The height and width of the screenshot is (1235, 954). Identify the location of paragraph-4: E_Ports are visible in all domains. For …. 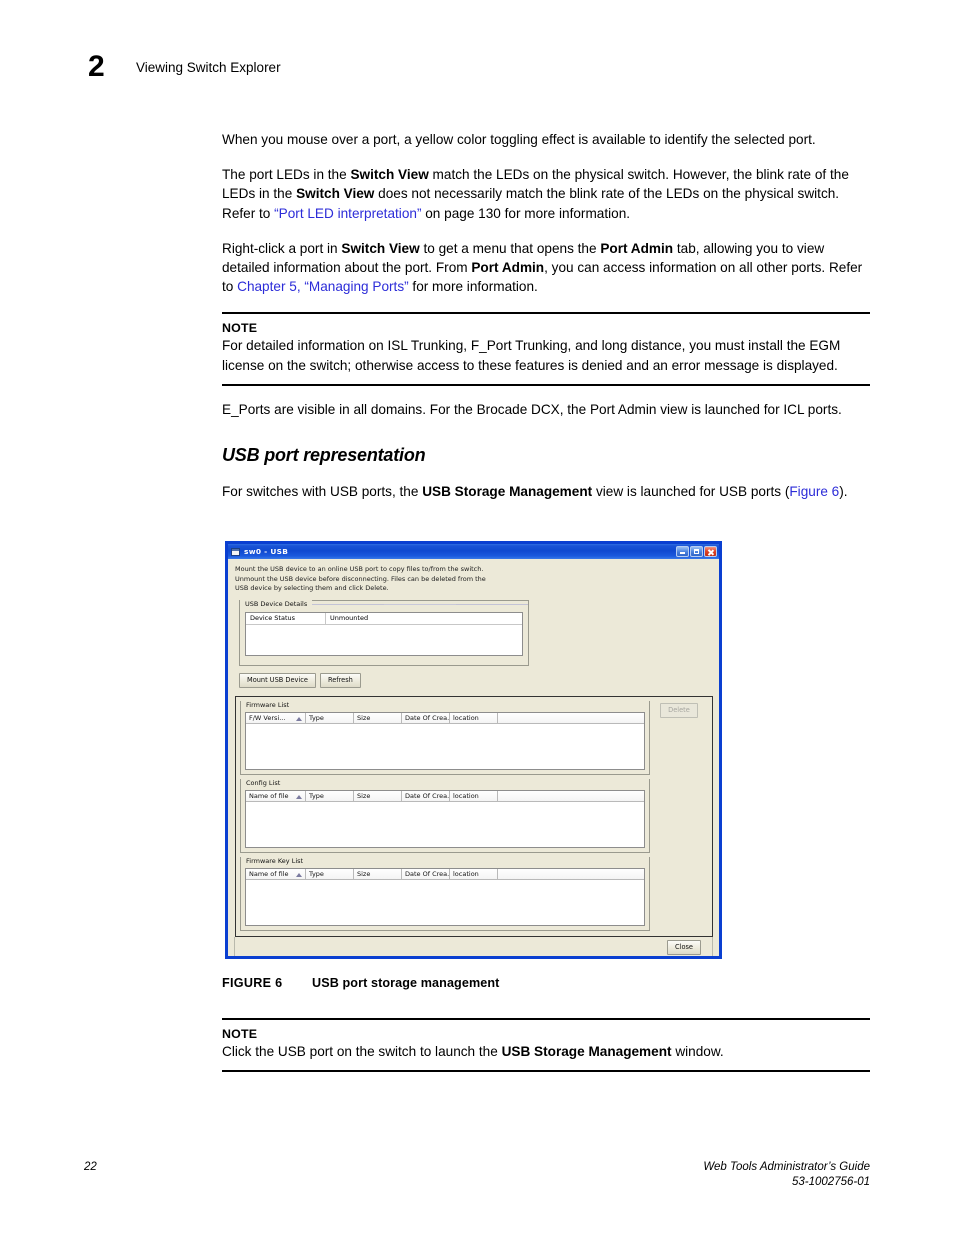
(532, 409).